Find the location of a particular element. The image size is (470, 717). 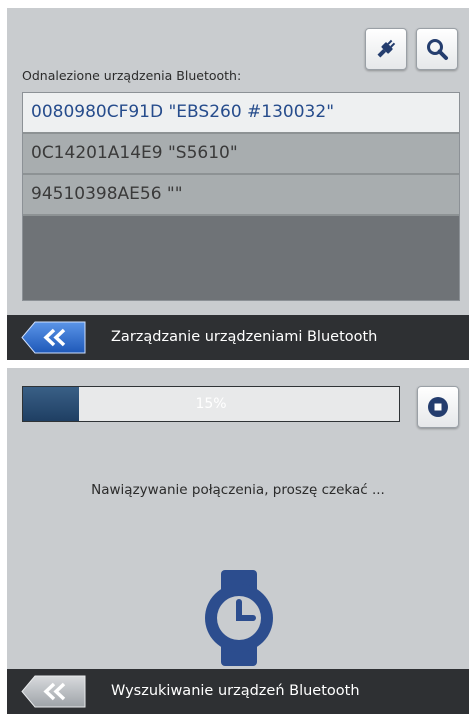

plug-icon is located at coordinates (386, 48).